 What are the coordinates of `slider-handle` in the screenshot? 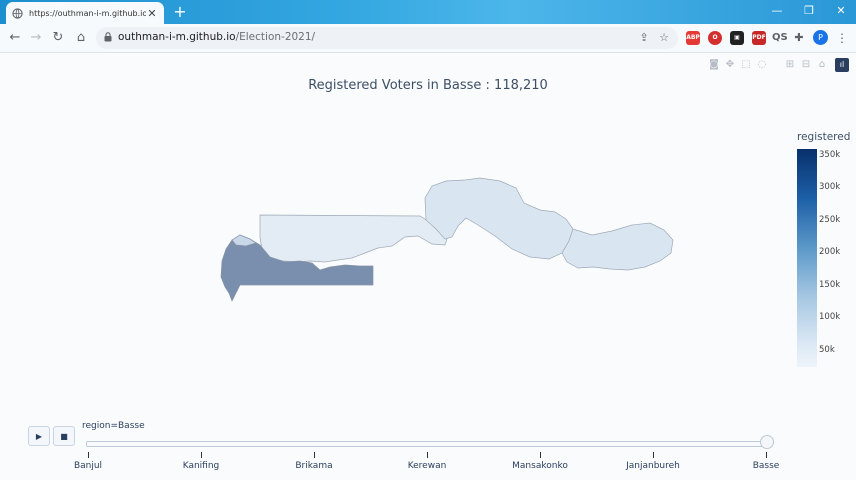 It's located at (767, 442).